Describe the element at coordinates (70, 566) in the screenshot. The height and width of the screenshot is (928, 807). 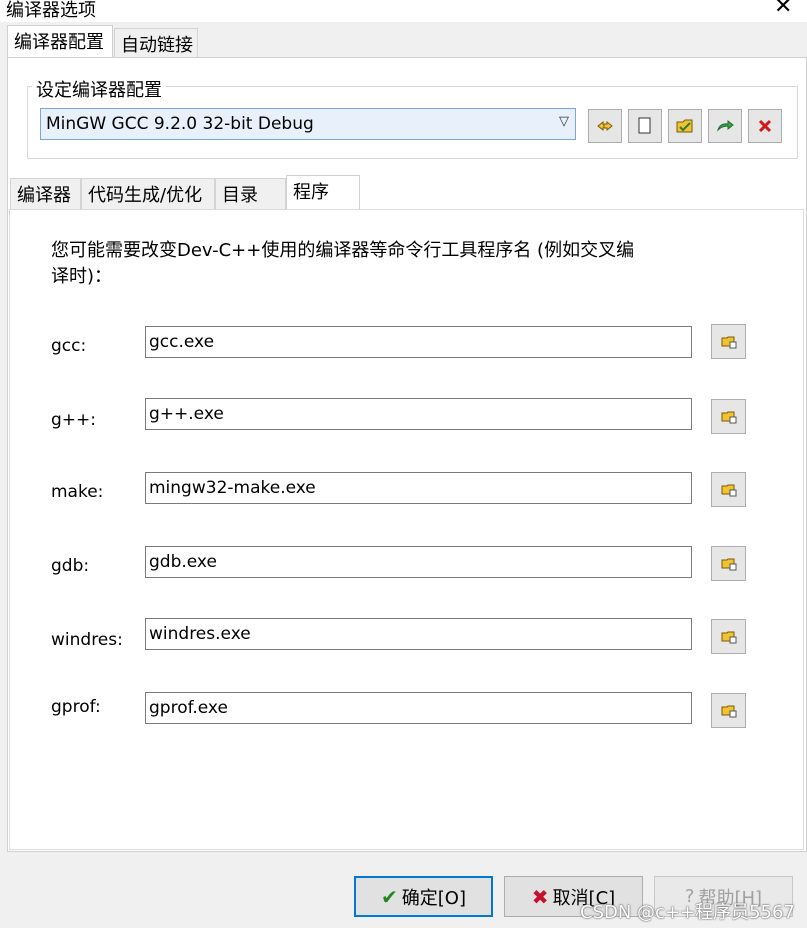
I see `gdb-label: gdb:` at that location.